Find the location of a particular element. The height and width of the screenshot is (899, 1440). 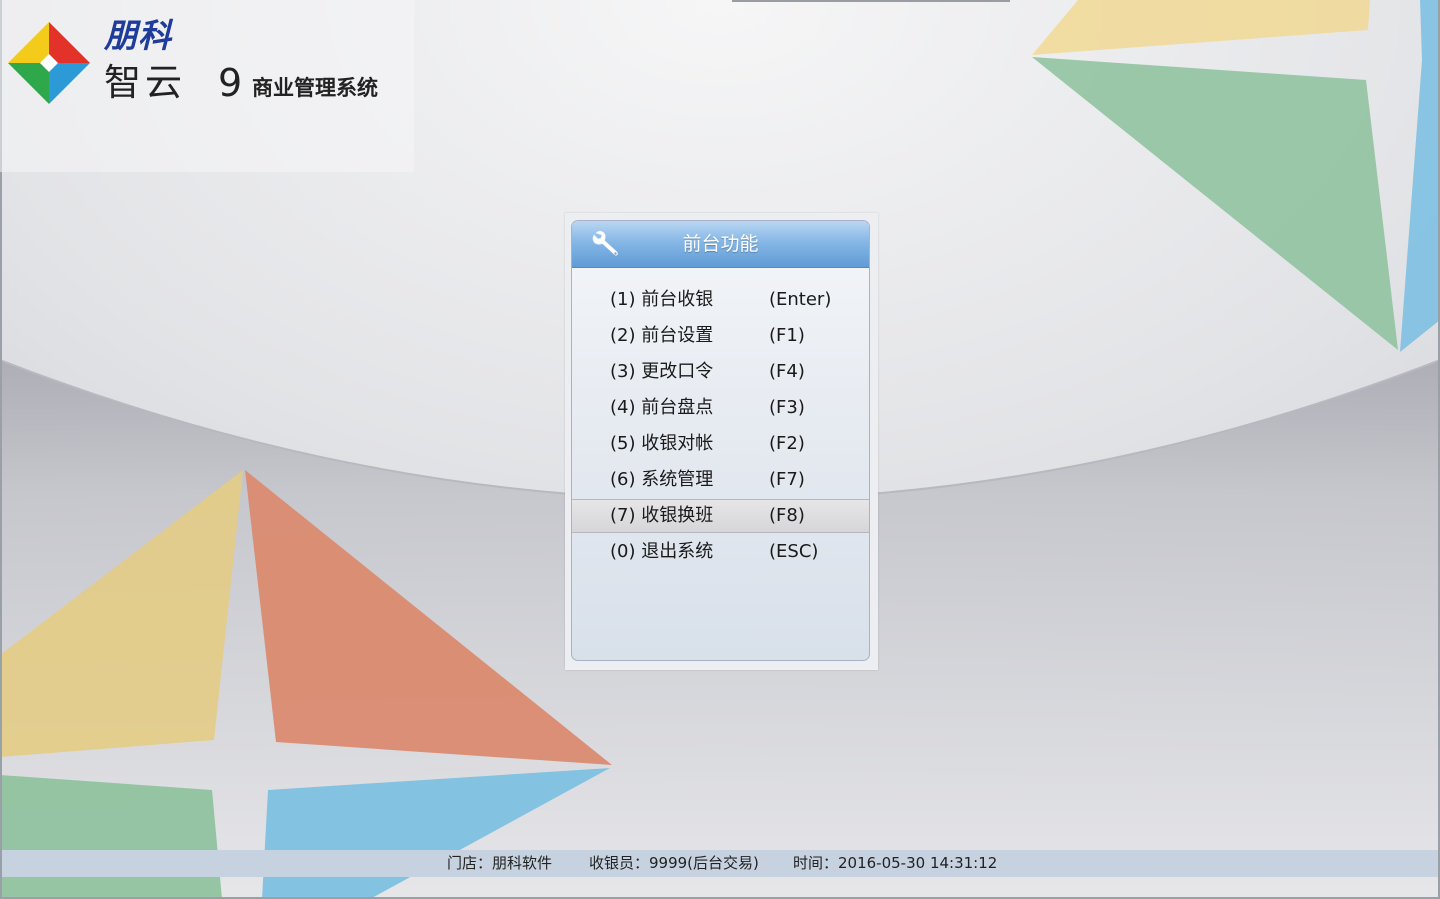

menu-item-label: (5) 收银对帐 is located at coordinates (662, 443).